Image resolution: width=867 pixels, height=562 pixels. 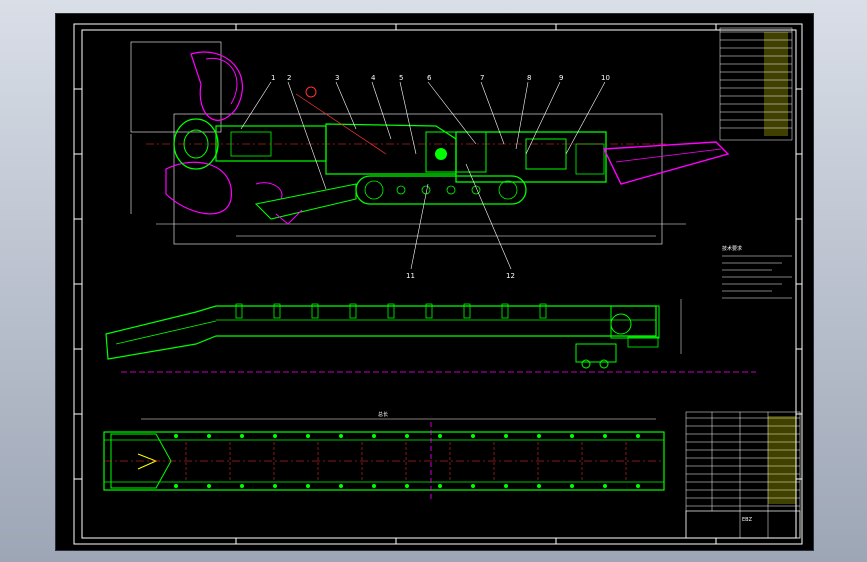 I want to click on balloon-5: 5, so click(x=401, y=78).